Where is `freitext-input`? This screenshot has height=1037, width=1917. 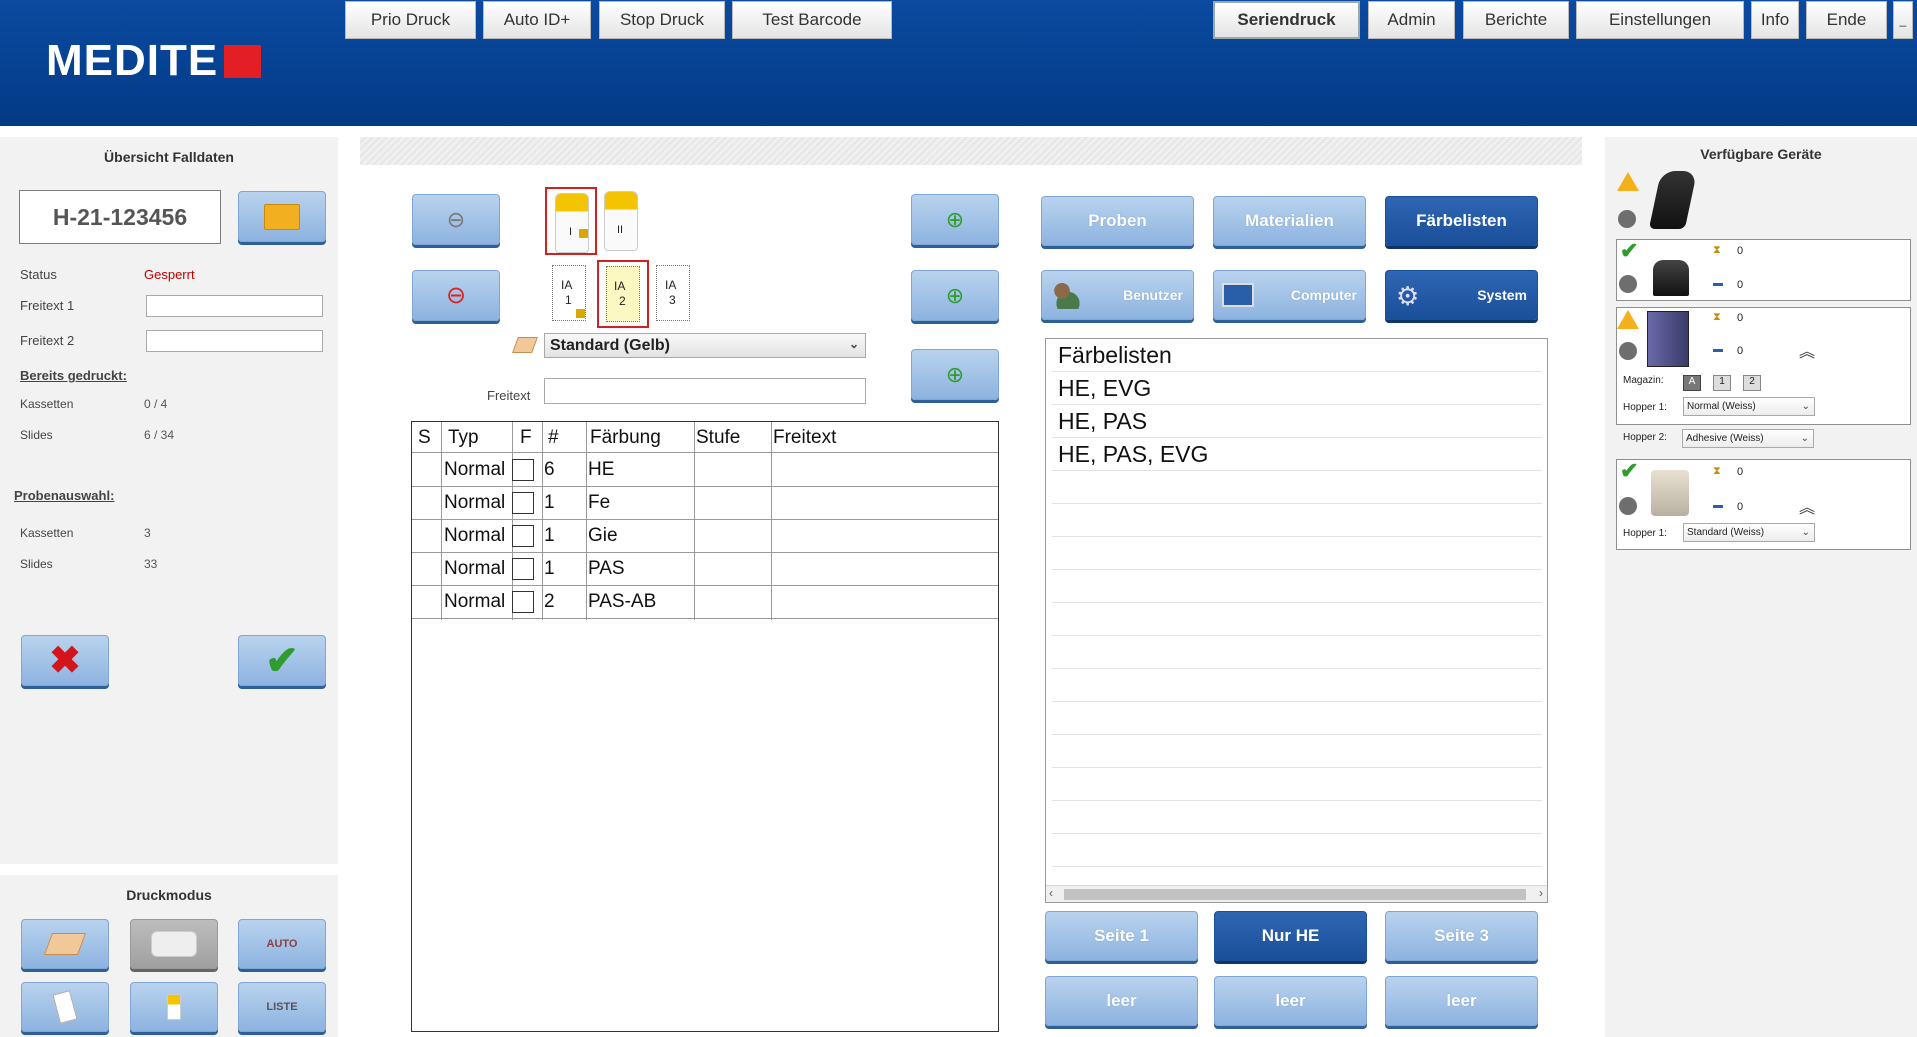
freitext-input is located at coordinates (705, 391).